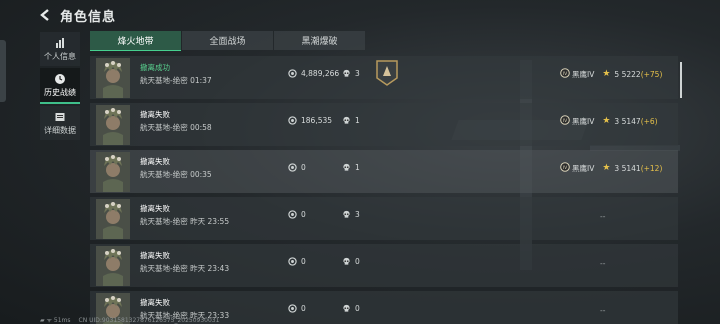 The height and width of the screenshot is (324, 720). I want to click on rank-score: 5141, so click(631, 168).